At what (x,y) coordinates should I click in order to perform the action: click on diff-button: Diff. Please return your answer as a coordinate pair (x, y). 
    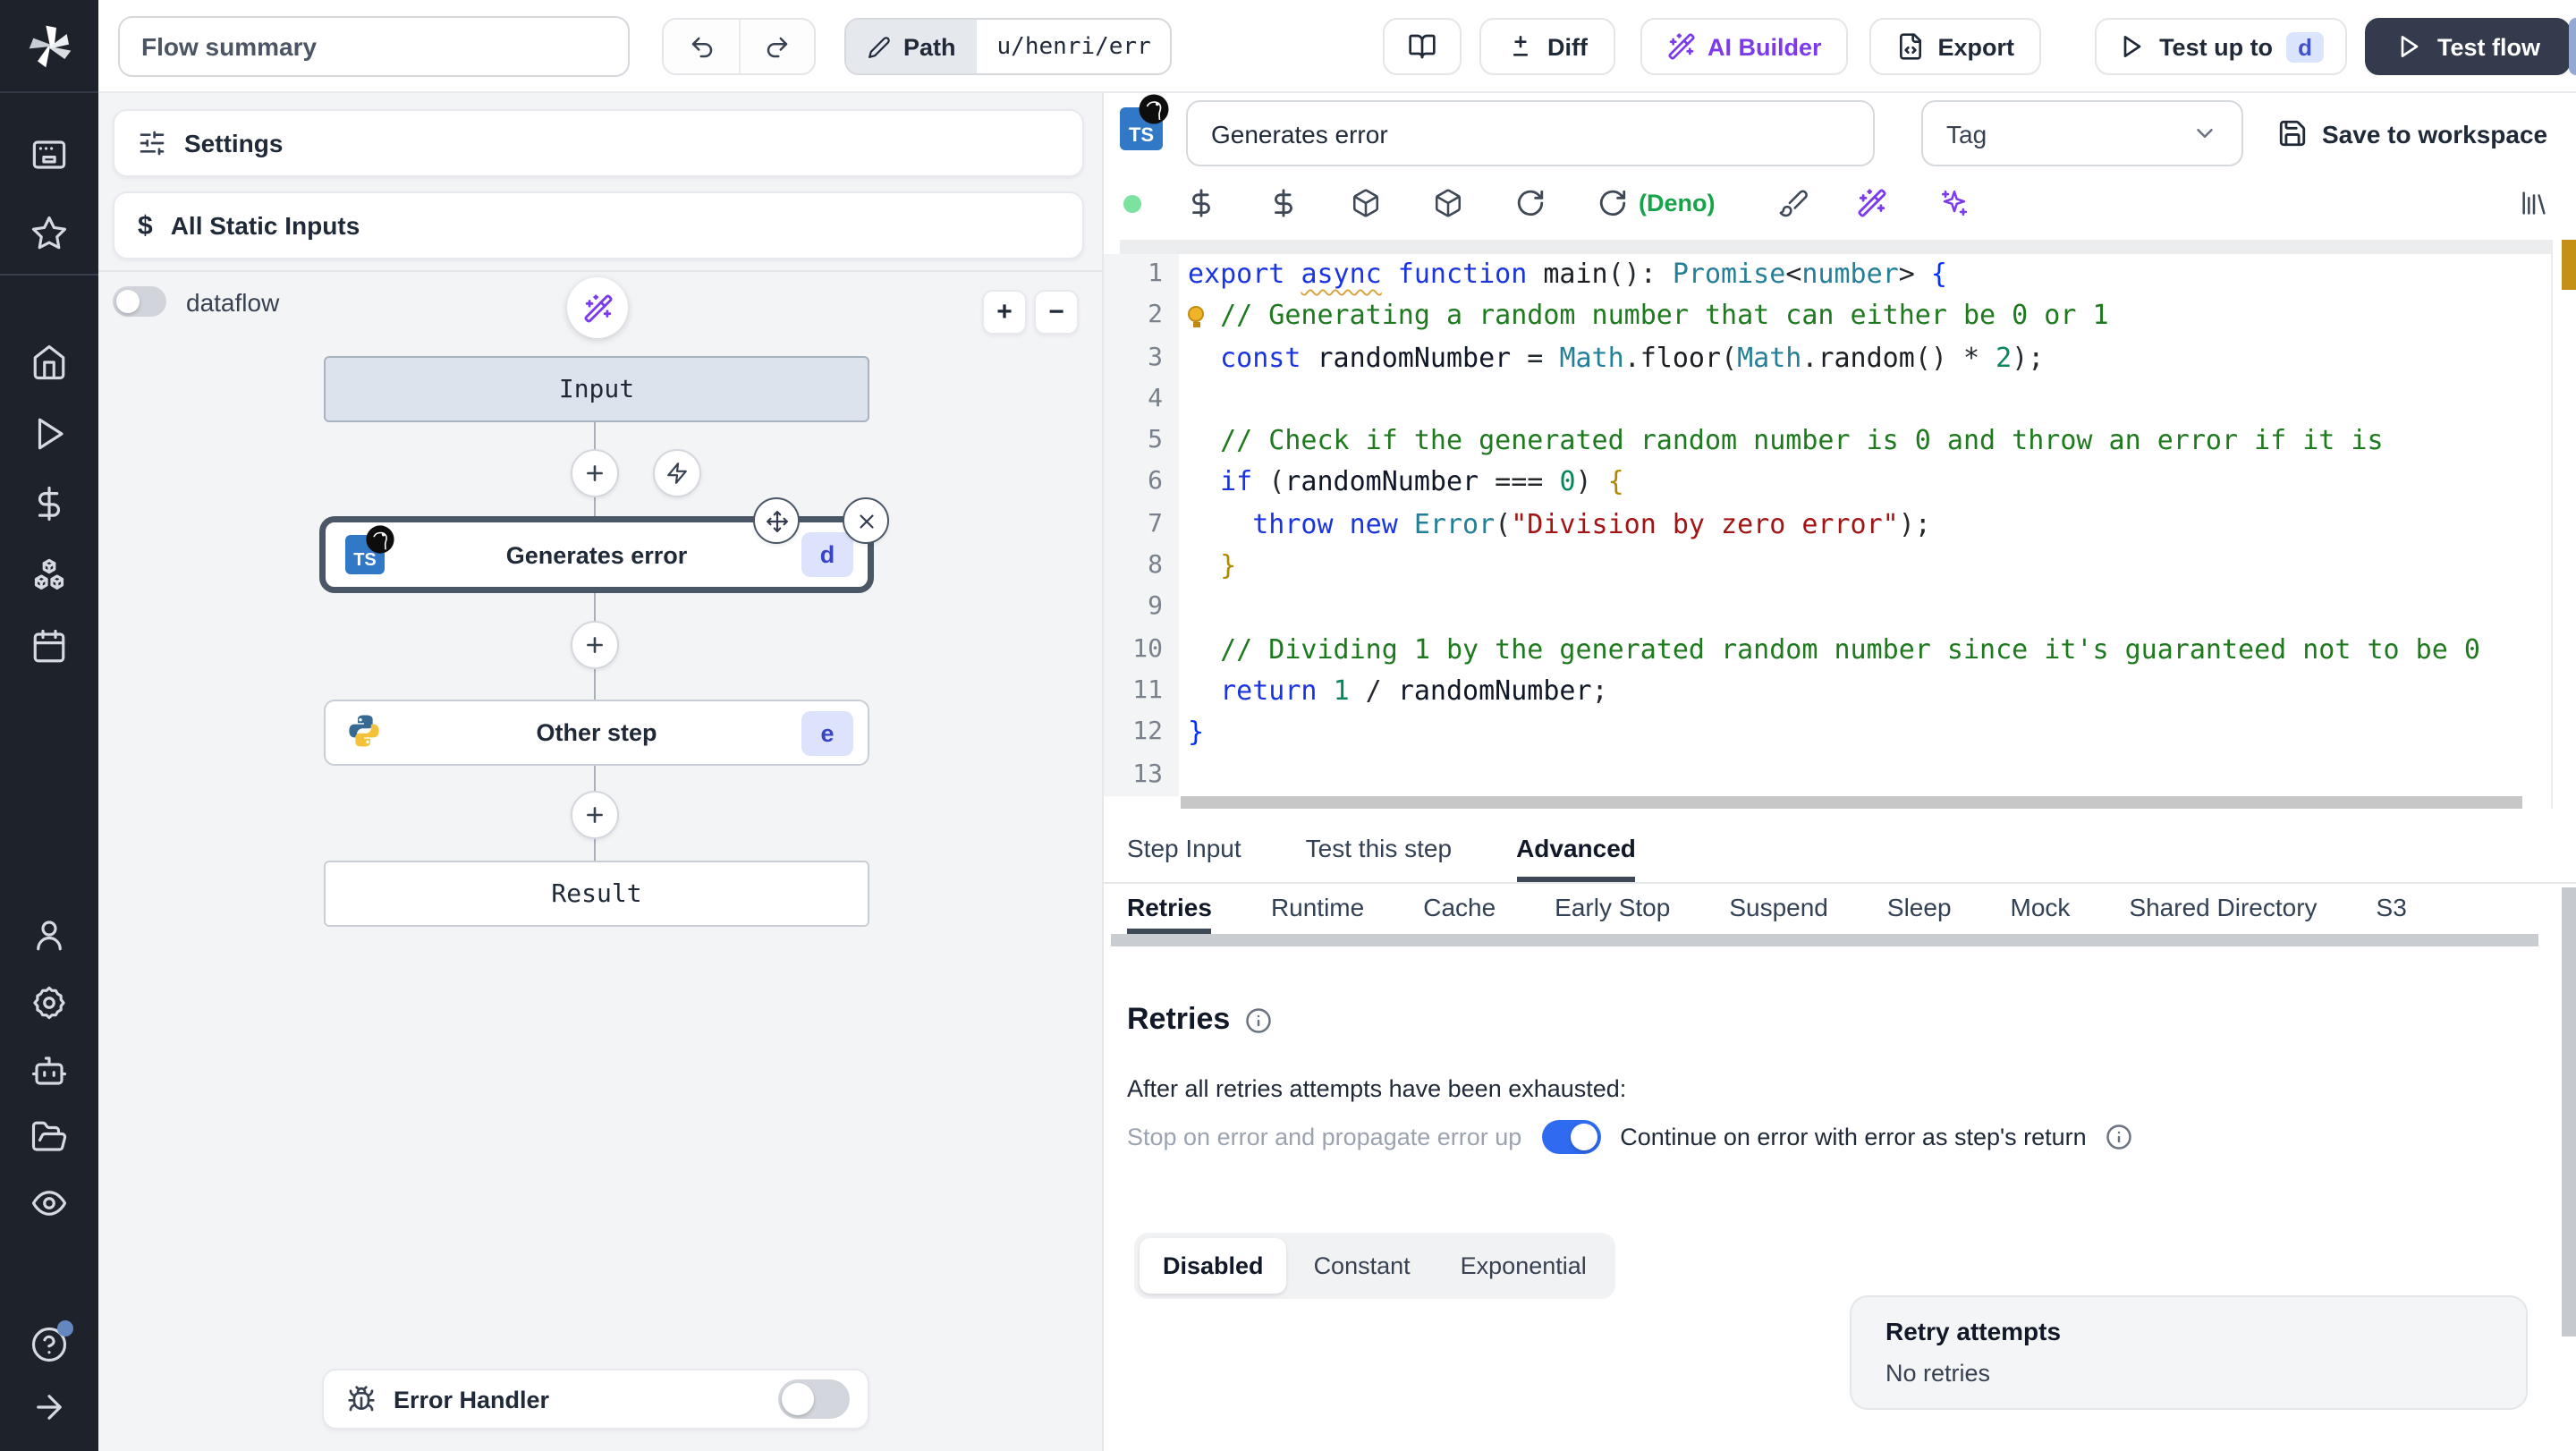
    Looking at the image, I should click on (1546, 46).